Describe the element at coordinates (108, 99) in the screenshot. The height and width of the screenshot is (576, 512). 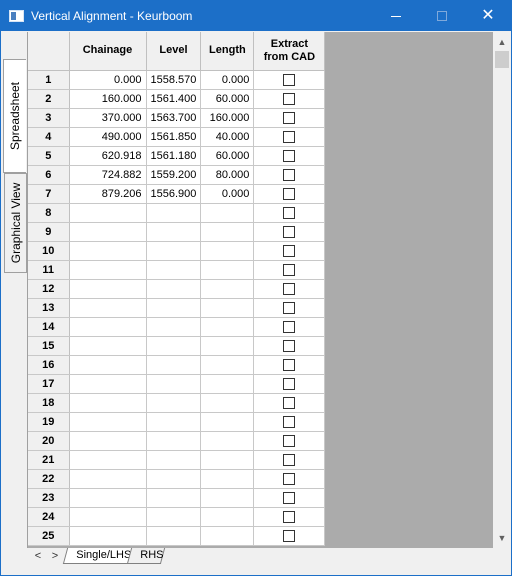
I see `chainage-cell: 160.000` at that location.